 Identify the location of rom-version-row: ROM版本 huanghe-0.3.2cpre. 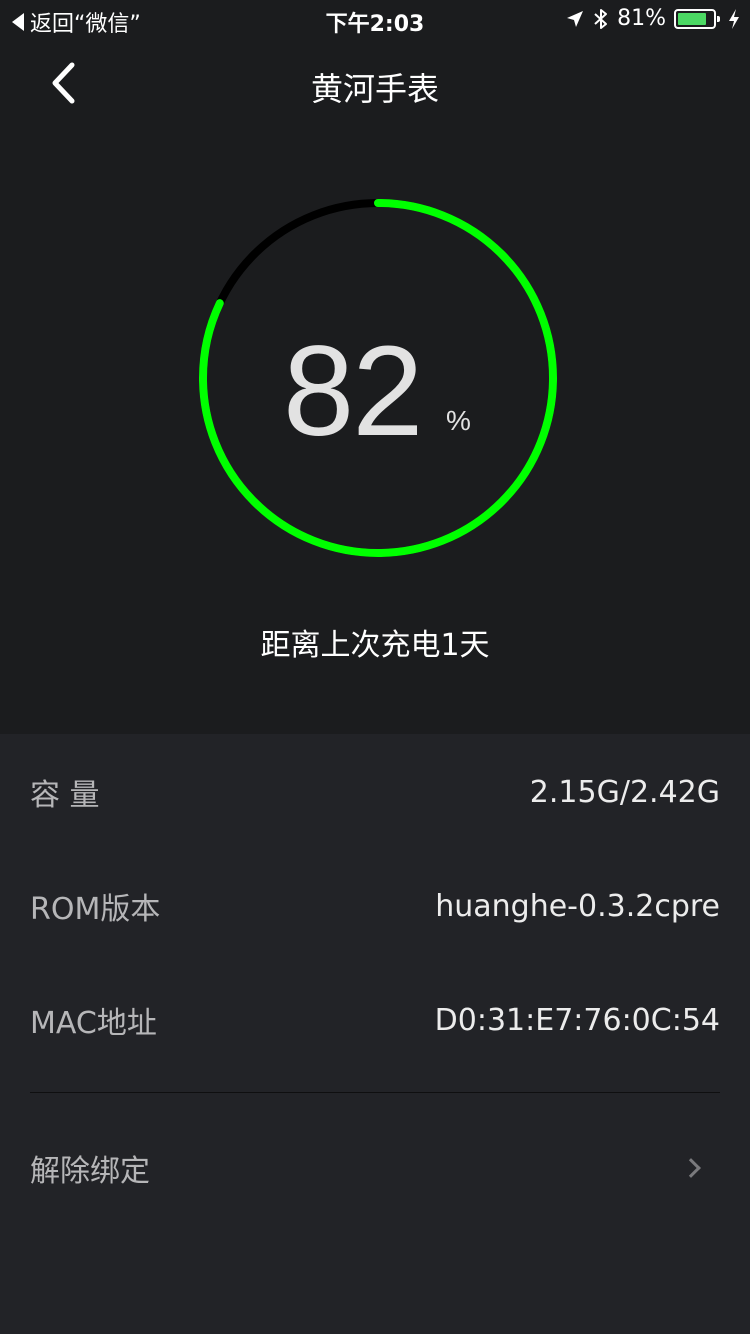
(375, 906).